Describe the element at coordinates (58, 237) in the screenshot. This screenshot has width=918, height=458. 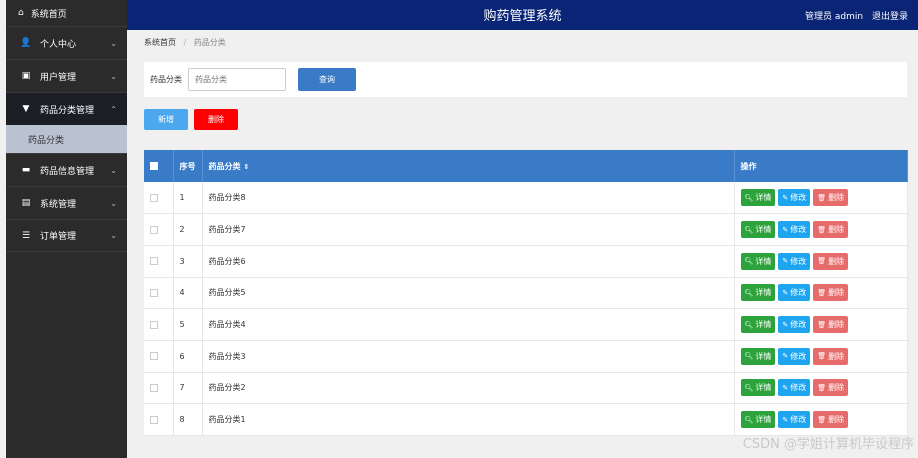
I see `sidebar-item-label: 订单管理` at that location.